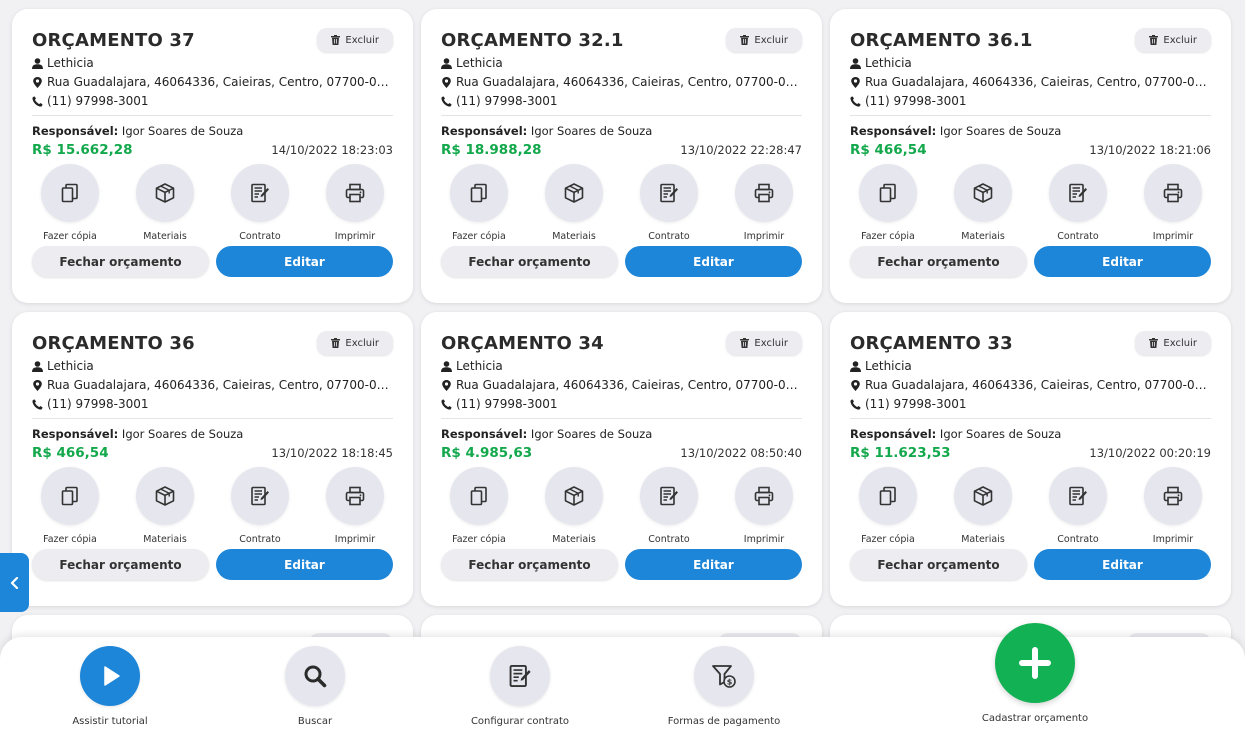  I want to click on filter-money-icon: $, so click(724, 676).